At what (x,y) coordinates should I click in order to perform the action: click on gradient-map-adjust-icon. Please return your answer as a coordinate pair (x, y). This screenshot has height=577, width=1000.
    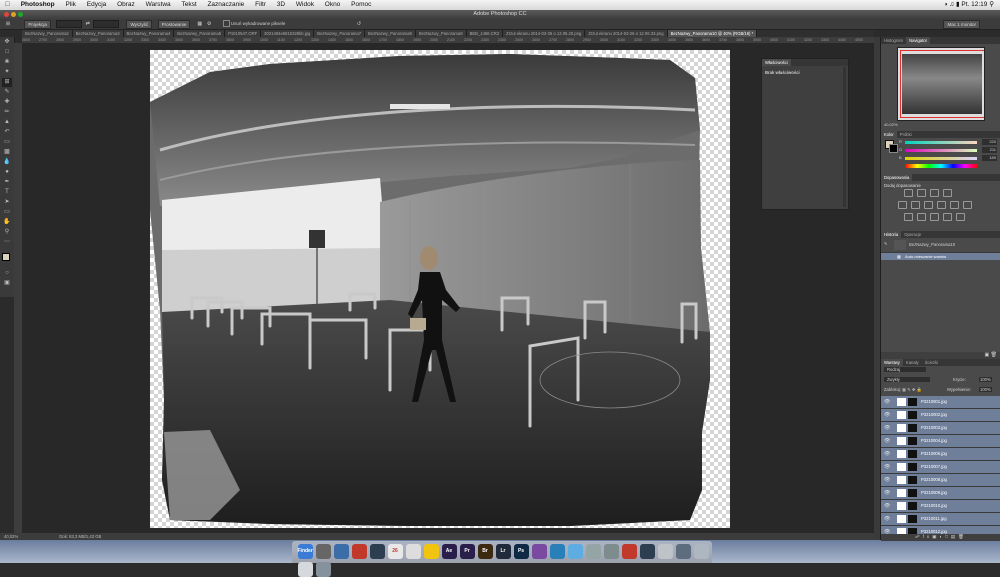
    Looking at the image, I should click on (947, 217).